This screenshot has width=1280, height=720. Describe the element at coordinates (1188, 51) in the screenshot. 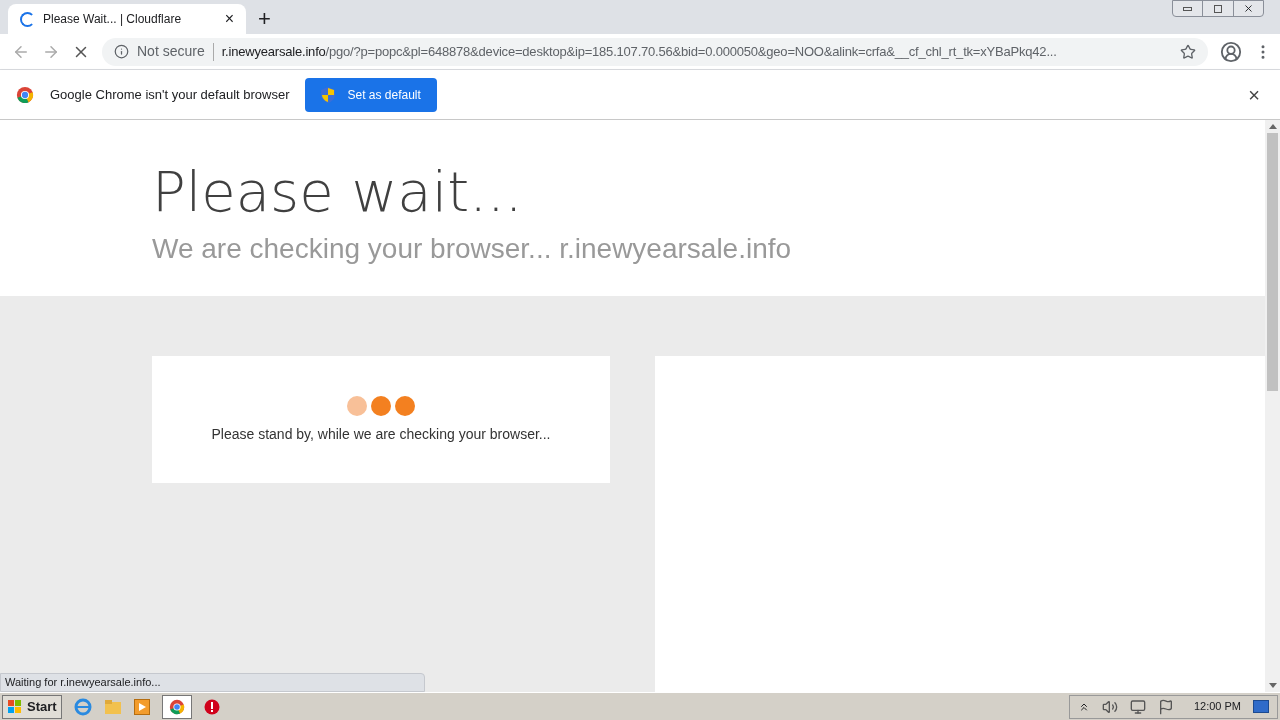

I see `bookmark-star-icon` at that location.